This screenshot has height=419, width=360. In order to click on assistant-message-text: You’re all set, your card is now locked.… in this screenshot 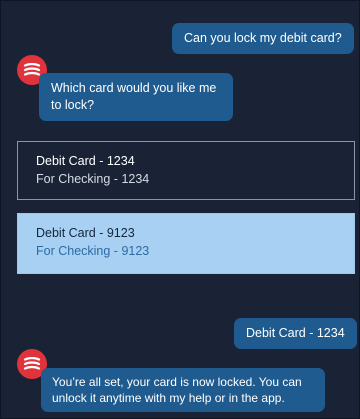, I will do `click(177, 390)`.